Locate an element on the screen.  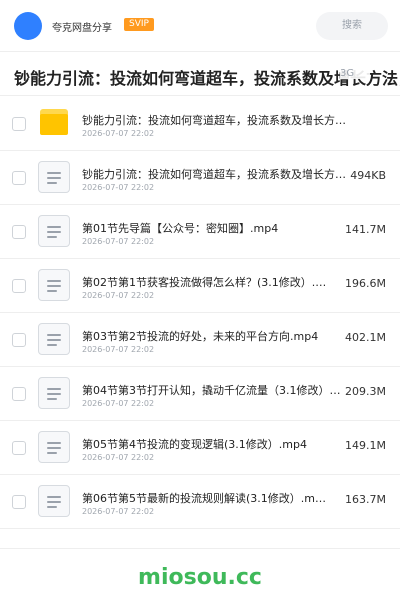
file-name: 第05节第4节投流的变现逻辑(3.1修改）.mp4 is located at coordinates (214, 444).